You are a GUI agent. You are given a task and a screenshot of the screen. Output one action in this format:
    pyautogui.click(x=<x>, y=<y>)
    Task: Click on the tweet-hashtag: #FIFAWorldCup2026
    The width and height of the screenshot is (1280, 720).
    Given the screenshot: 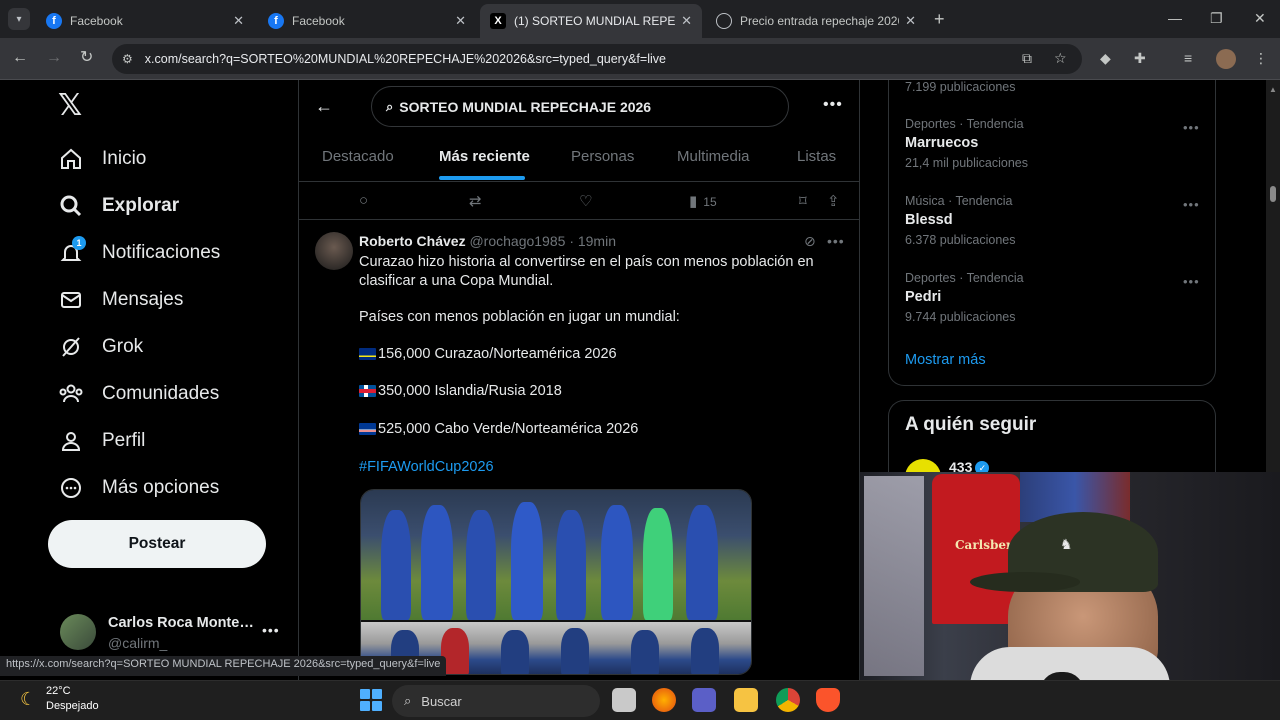 What is the action you would take?
    pyautogui.click(x=426, y=467)
    